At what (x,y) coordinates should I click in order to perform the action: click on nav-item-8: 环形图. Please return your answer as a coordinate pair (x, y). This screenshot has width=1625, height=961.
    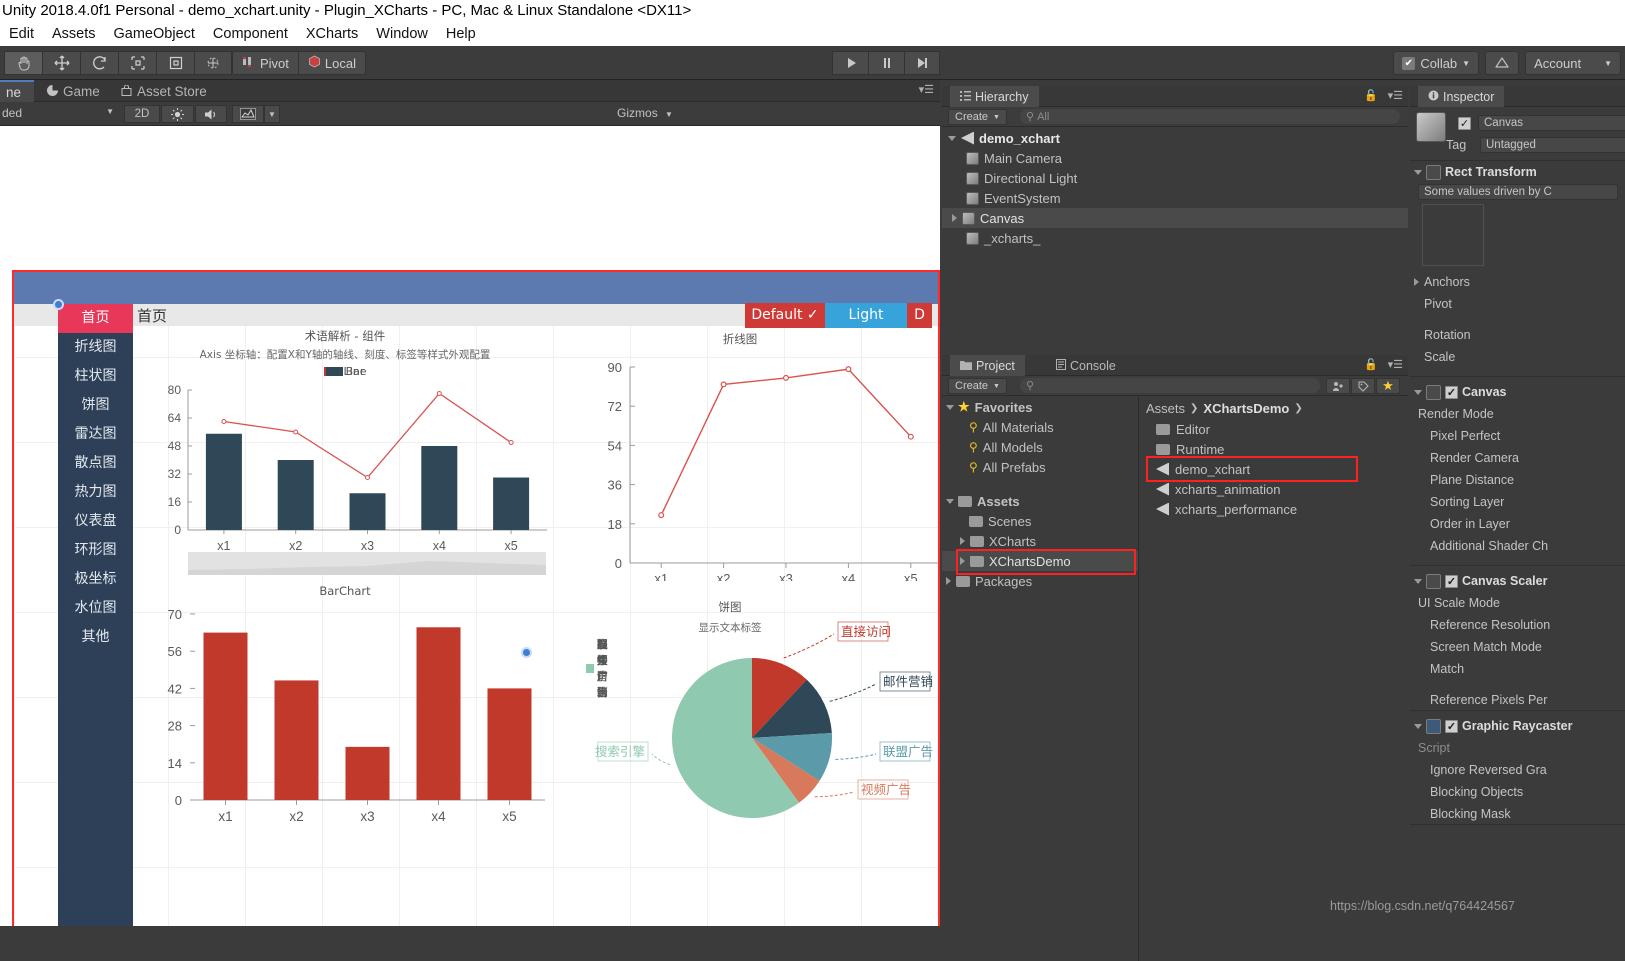
    Looking at the image, I should click on (95, 550).